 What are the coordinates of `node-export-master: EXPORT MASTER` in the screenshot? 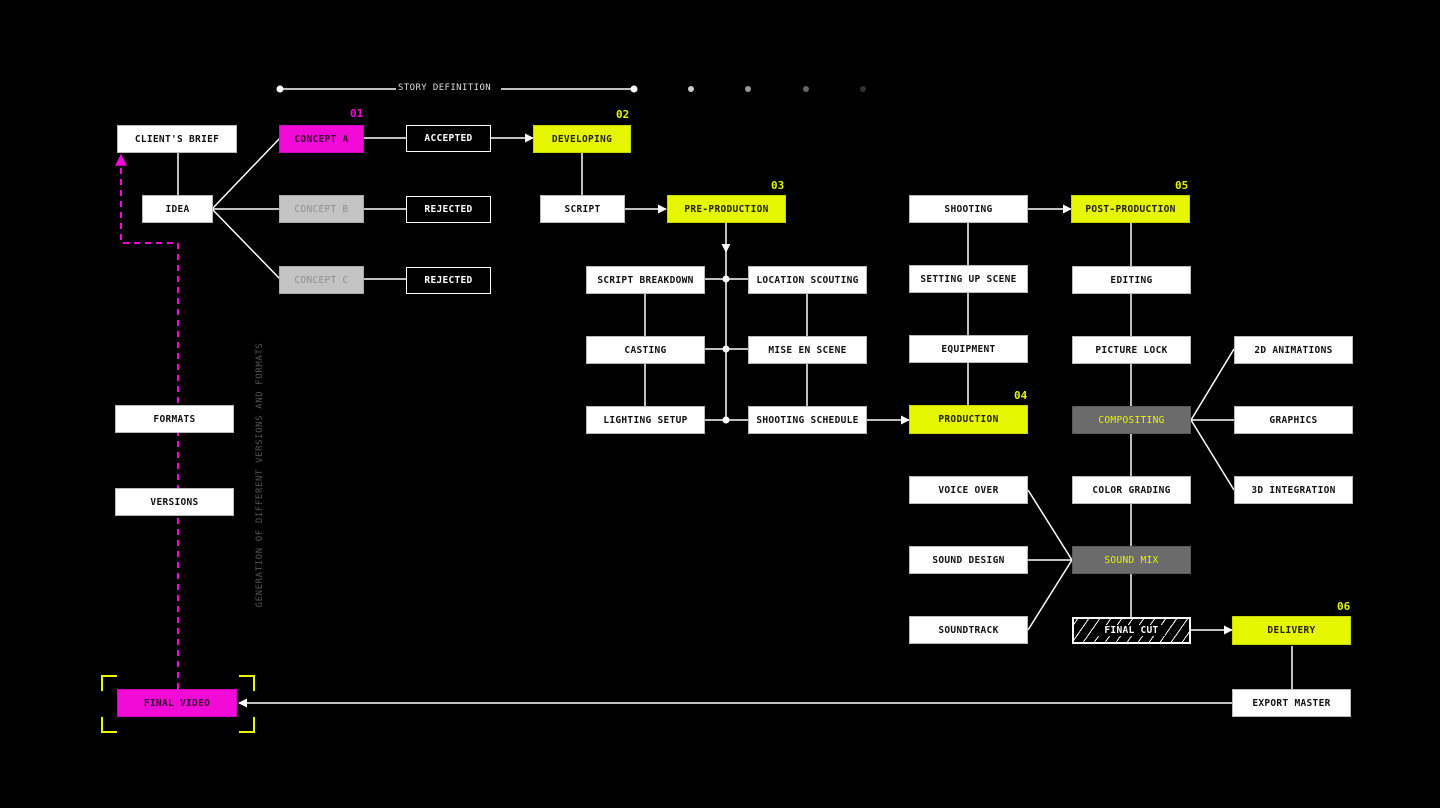 It's located at (1291, 703).